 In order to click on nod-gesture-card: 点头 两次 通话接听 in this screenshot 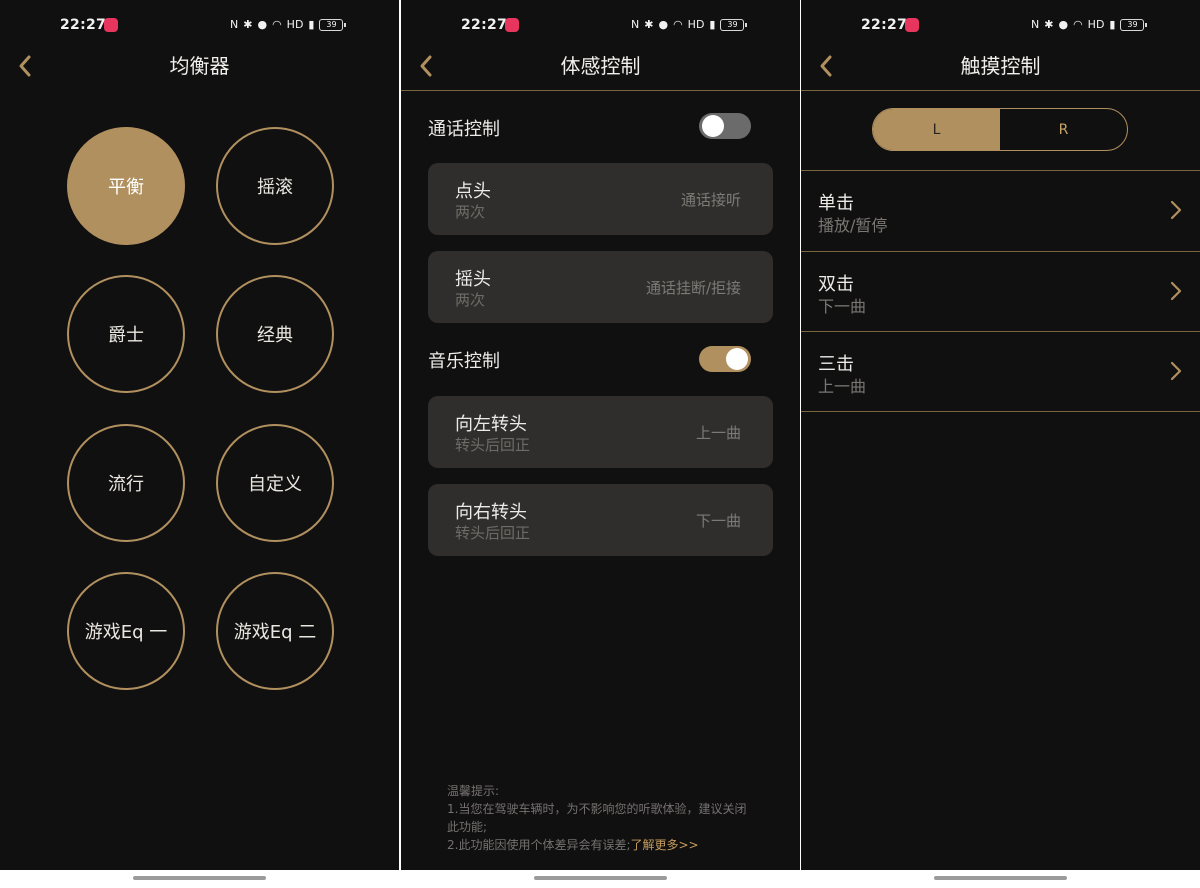, I will do `click(600, 199)`.